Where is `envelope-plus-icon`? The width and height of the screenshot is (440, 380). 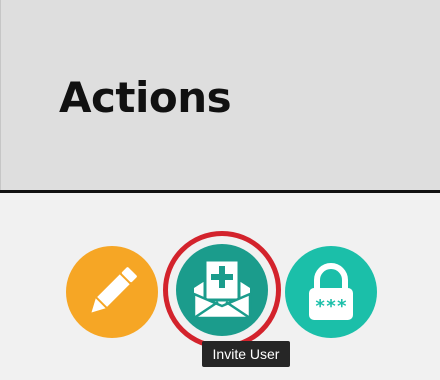 envelope-plus-icon is located at coordinates (222, 290).